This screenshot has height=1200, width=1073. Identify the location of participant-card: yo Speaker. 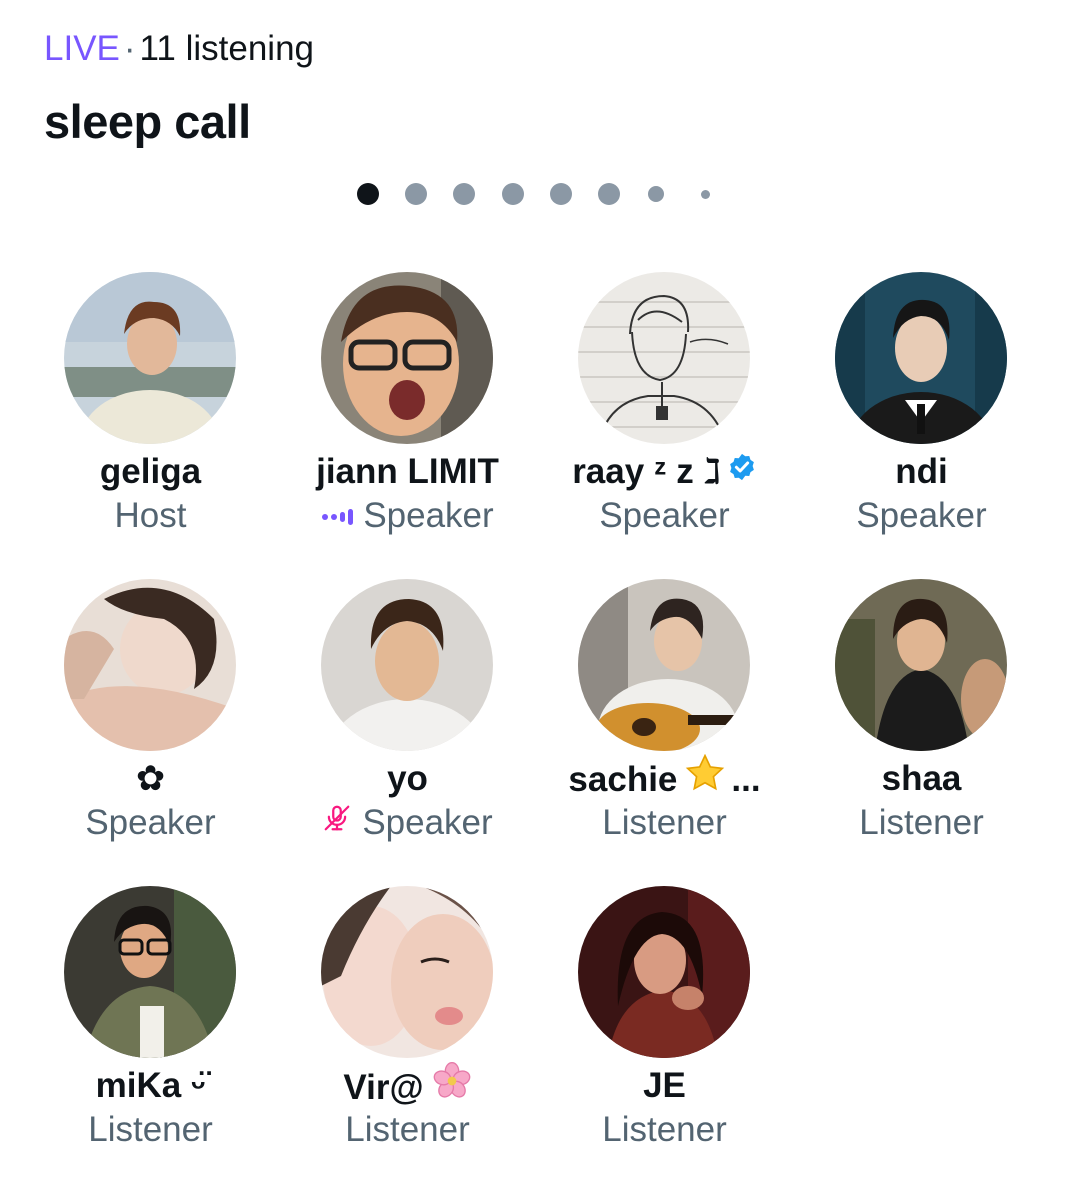
(407, 732).